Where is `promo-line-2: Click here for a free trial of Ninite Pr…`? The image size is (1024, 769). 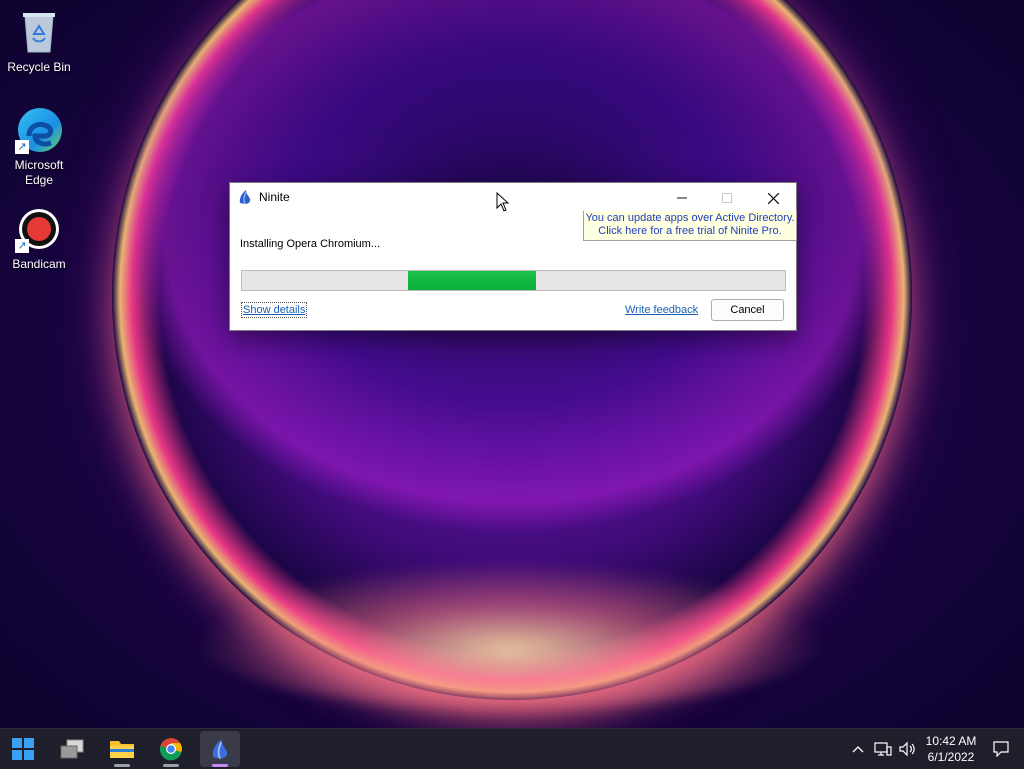
promo-line-2: Click here for a free trial of Ninite Pr… is located at coordinates (690, 231).